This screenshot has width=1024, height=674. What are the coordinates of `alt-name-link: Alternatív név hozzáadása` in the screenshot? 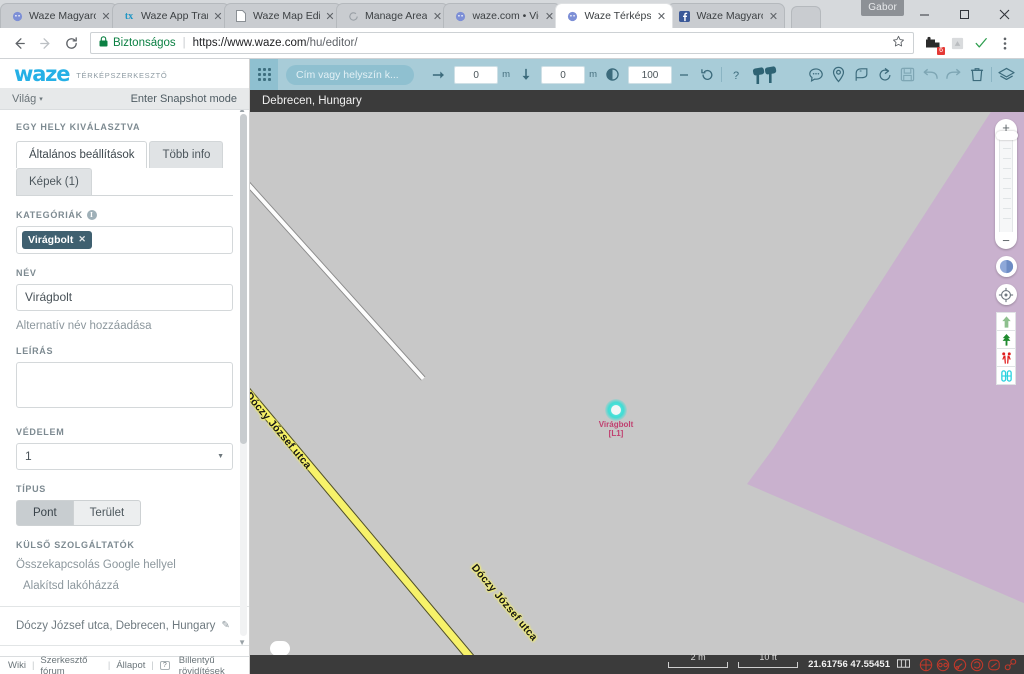 It's located at (124, 326).